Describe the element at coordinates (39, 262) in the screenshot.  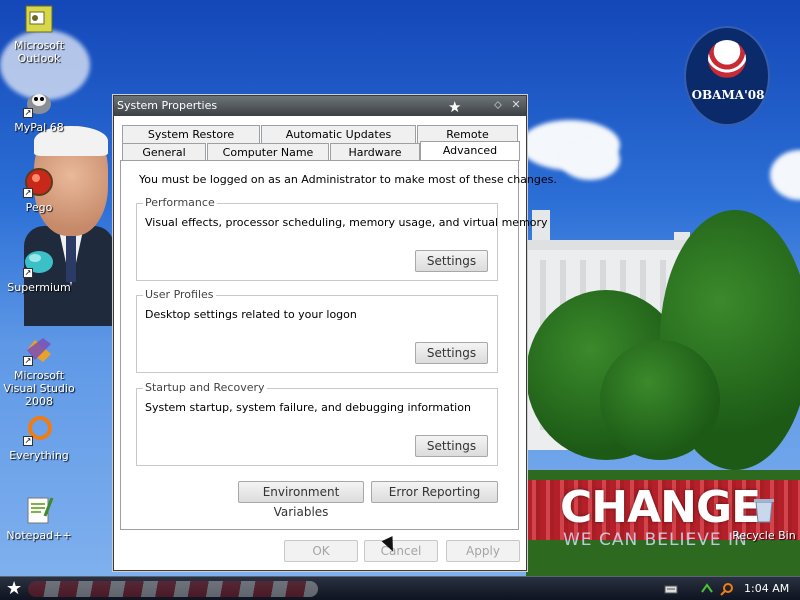
I see `supermium-icon: ↗` at that location.